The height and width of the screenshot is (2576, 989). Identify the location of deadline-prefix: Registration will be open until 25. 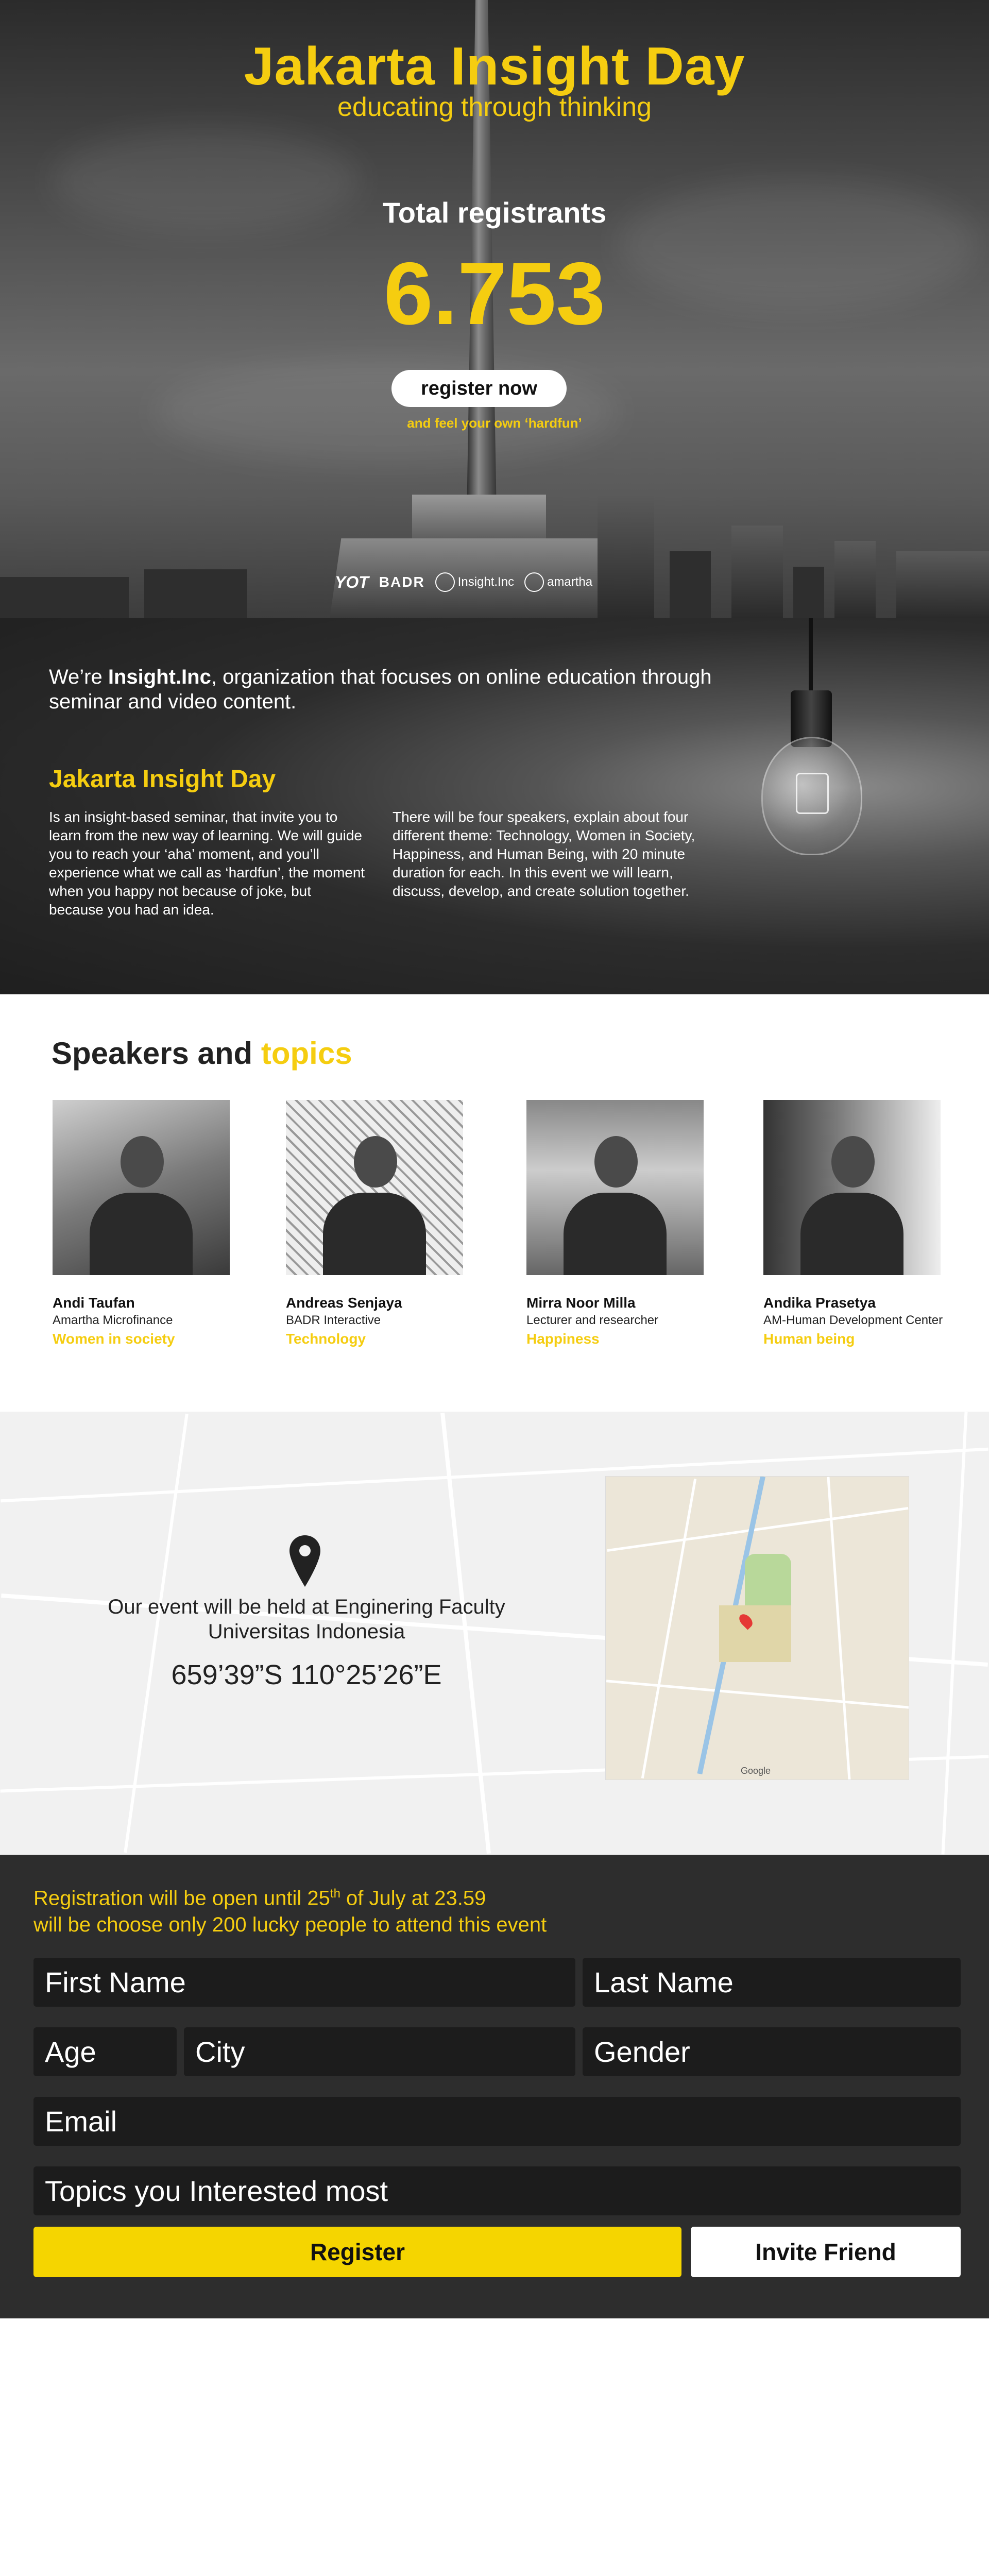
(181, 1898).